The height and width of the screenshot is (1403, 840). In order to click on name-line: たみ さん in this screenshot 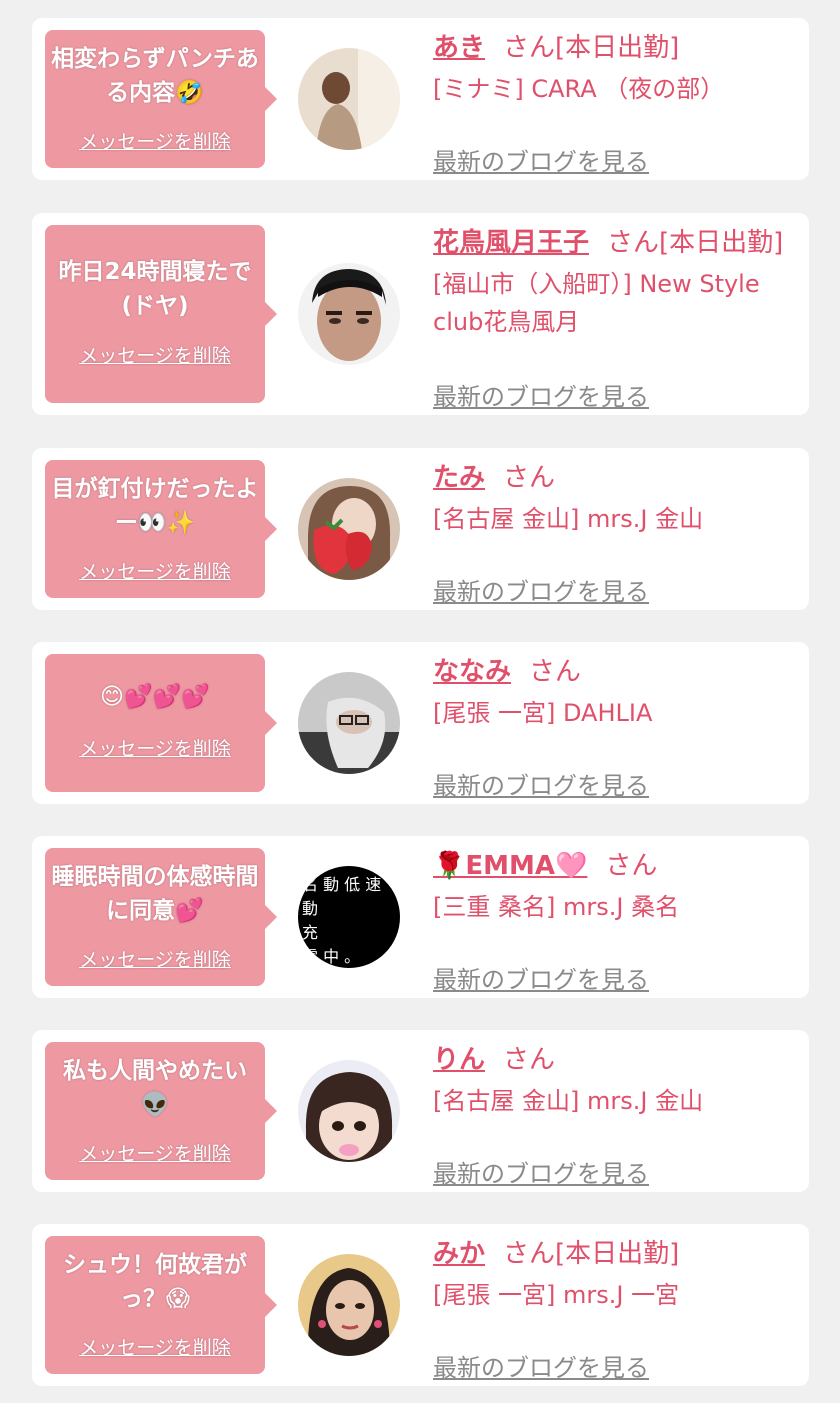, I will do `click(618, 478)`.